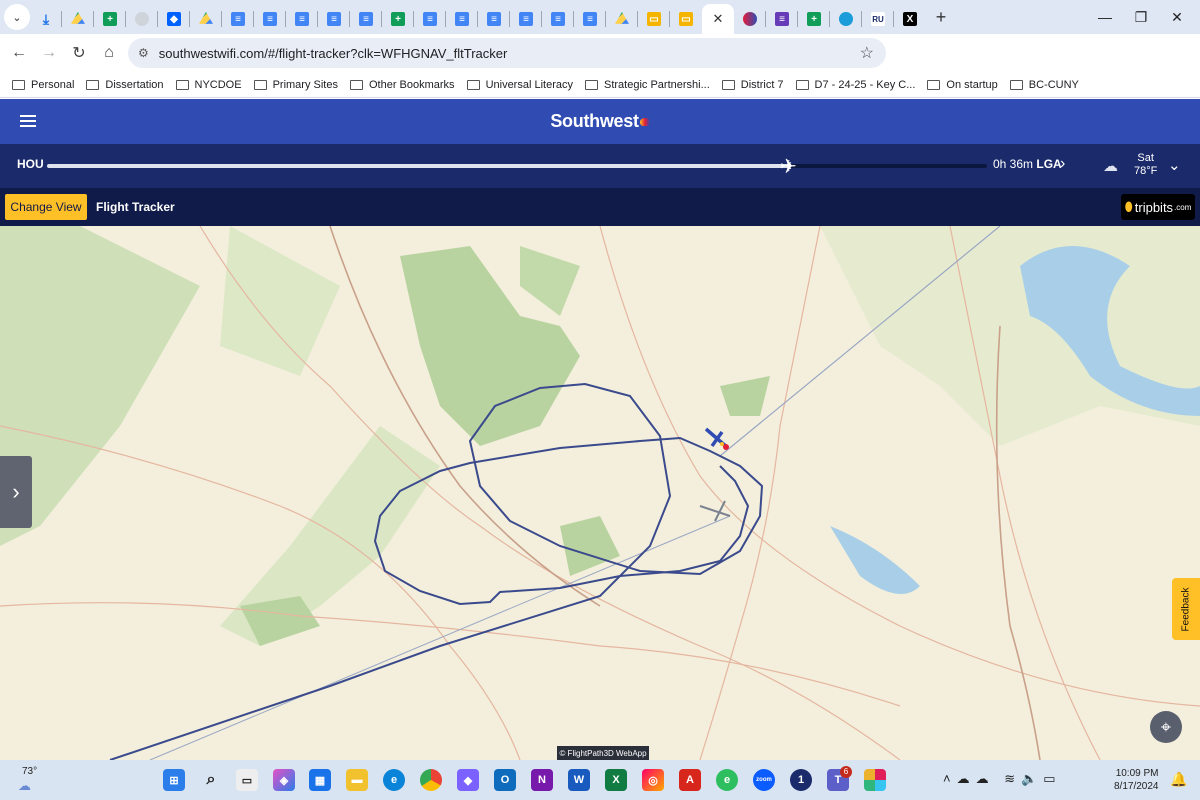 The image size is (1200, 800). I want to click on bookmark-bc-cuny: BC-CUNY, so click(1044, 85).